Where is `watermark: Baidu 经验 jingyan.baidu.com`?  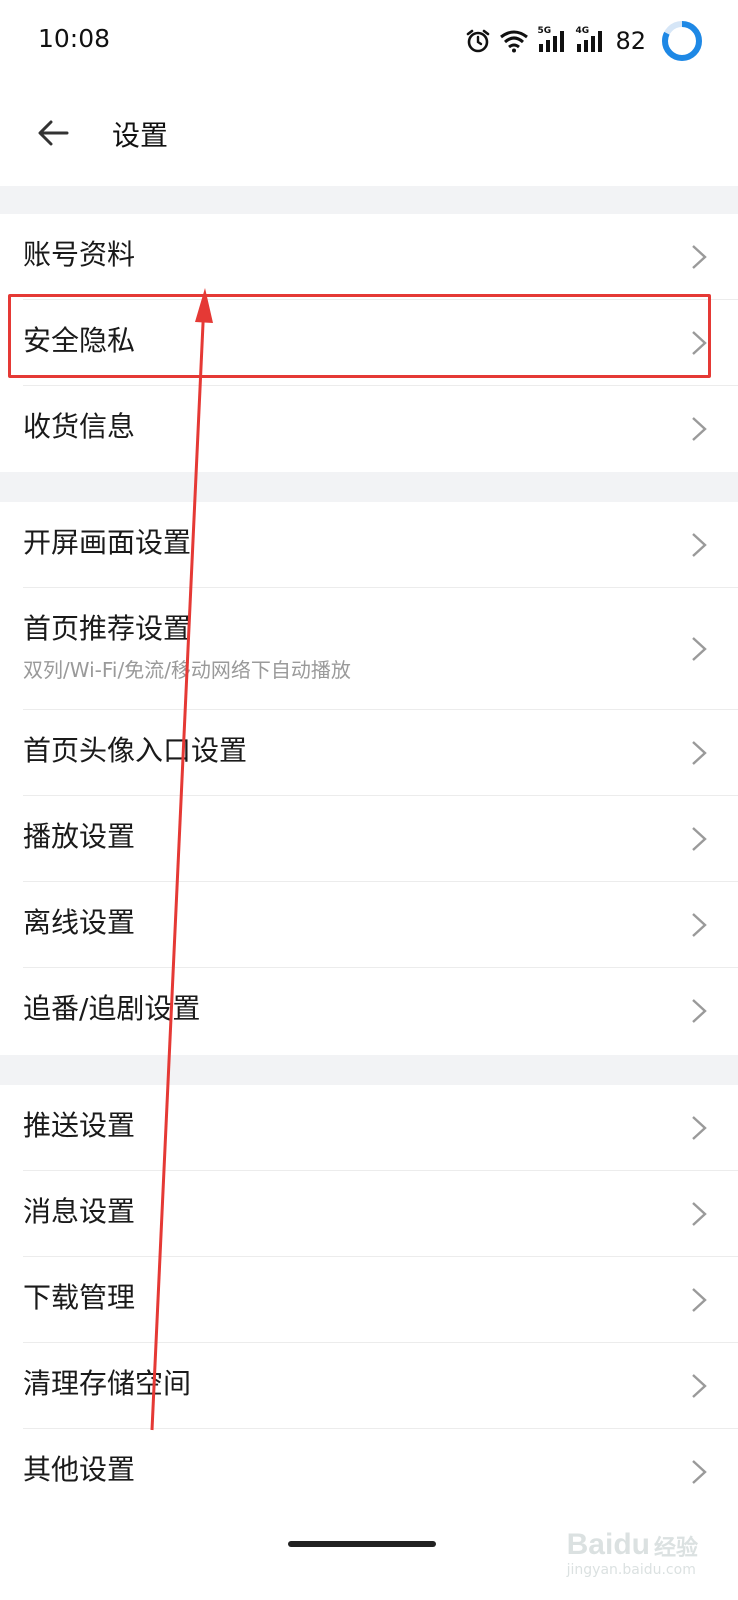 watermark: Baidu 经验 jingyan.baidu.com is located at coordinates (632, 1553).